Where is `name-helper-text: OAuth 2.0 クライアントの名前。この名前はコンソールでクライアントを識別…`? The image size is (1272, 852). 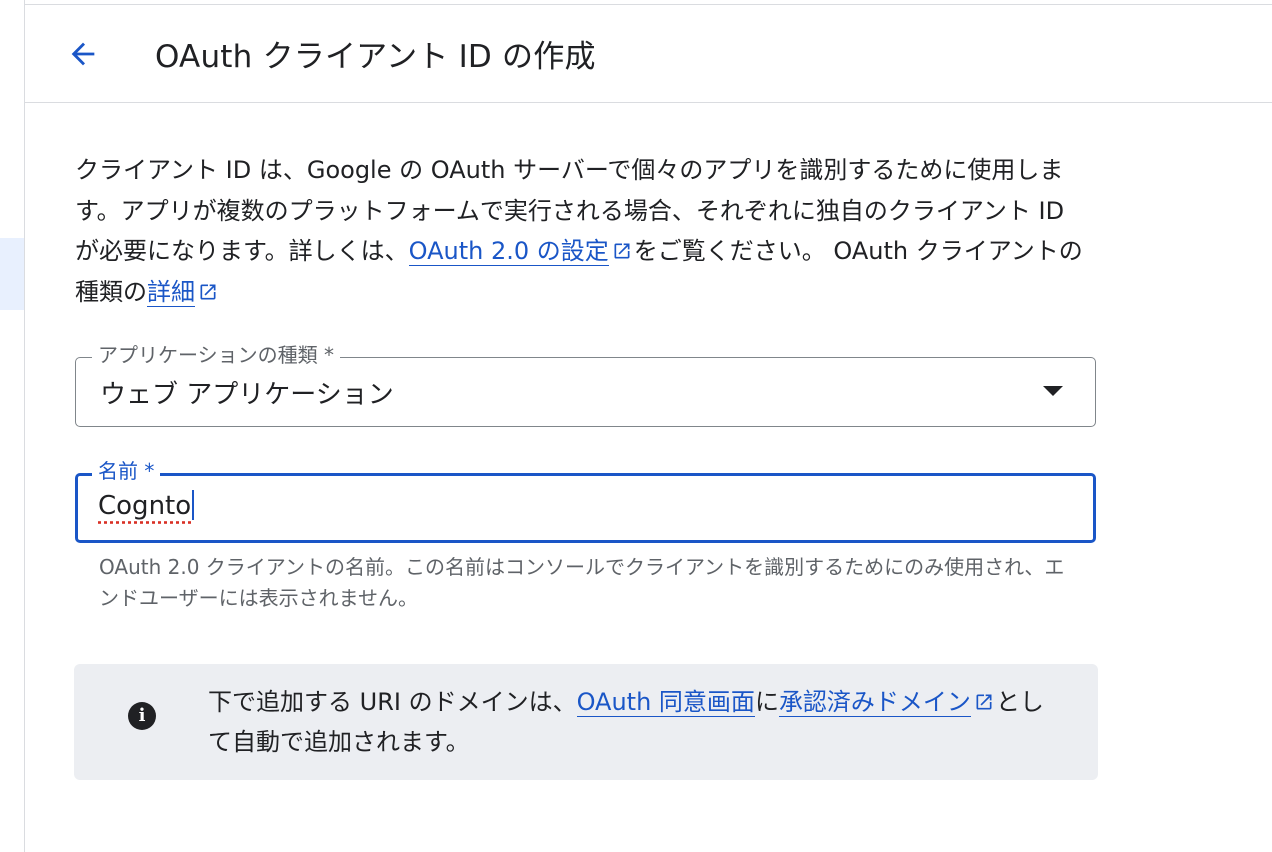
name-helper-text: OAuth 2.0 クライアントの名前。この名前はコンソールでクライアントを識別… is located at coordinates (582, 582).